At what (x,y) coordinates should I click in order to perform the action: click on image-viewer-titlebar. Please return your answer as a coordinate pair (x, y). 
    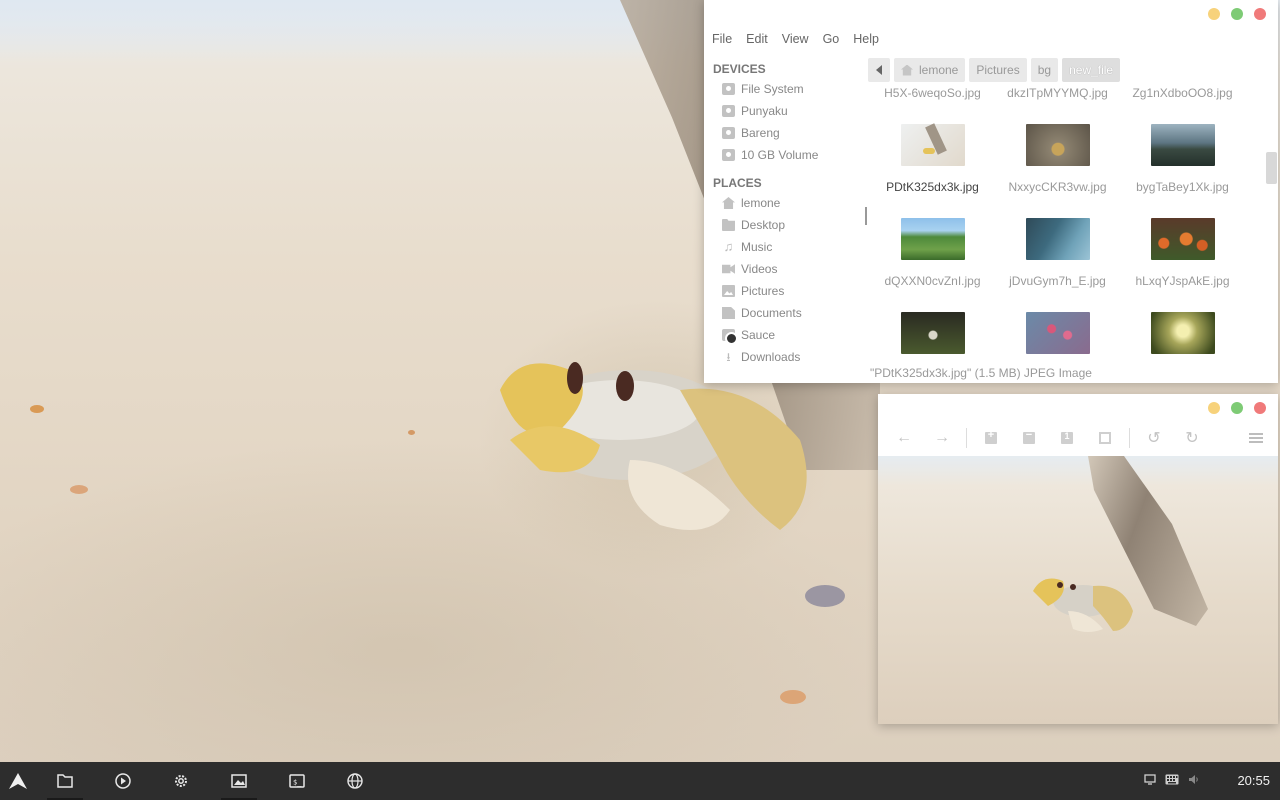
    Looking at the image, I should click on (1078, 407).